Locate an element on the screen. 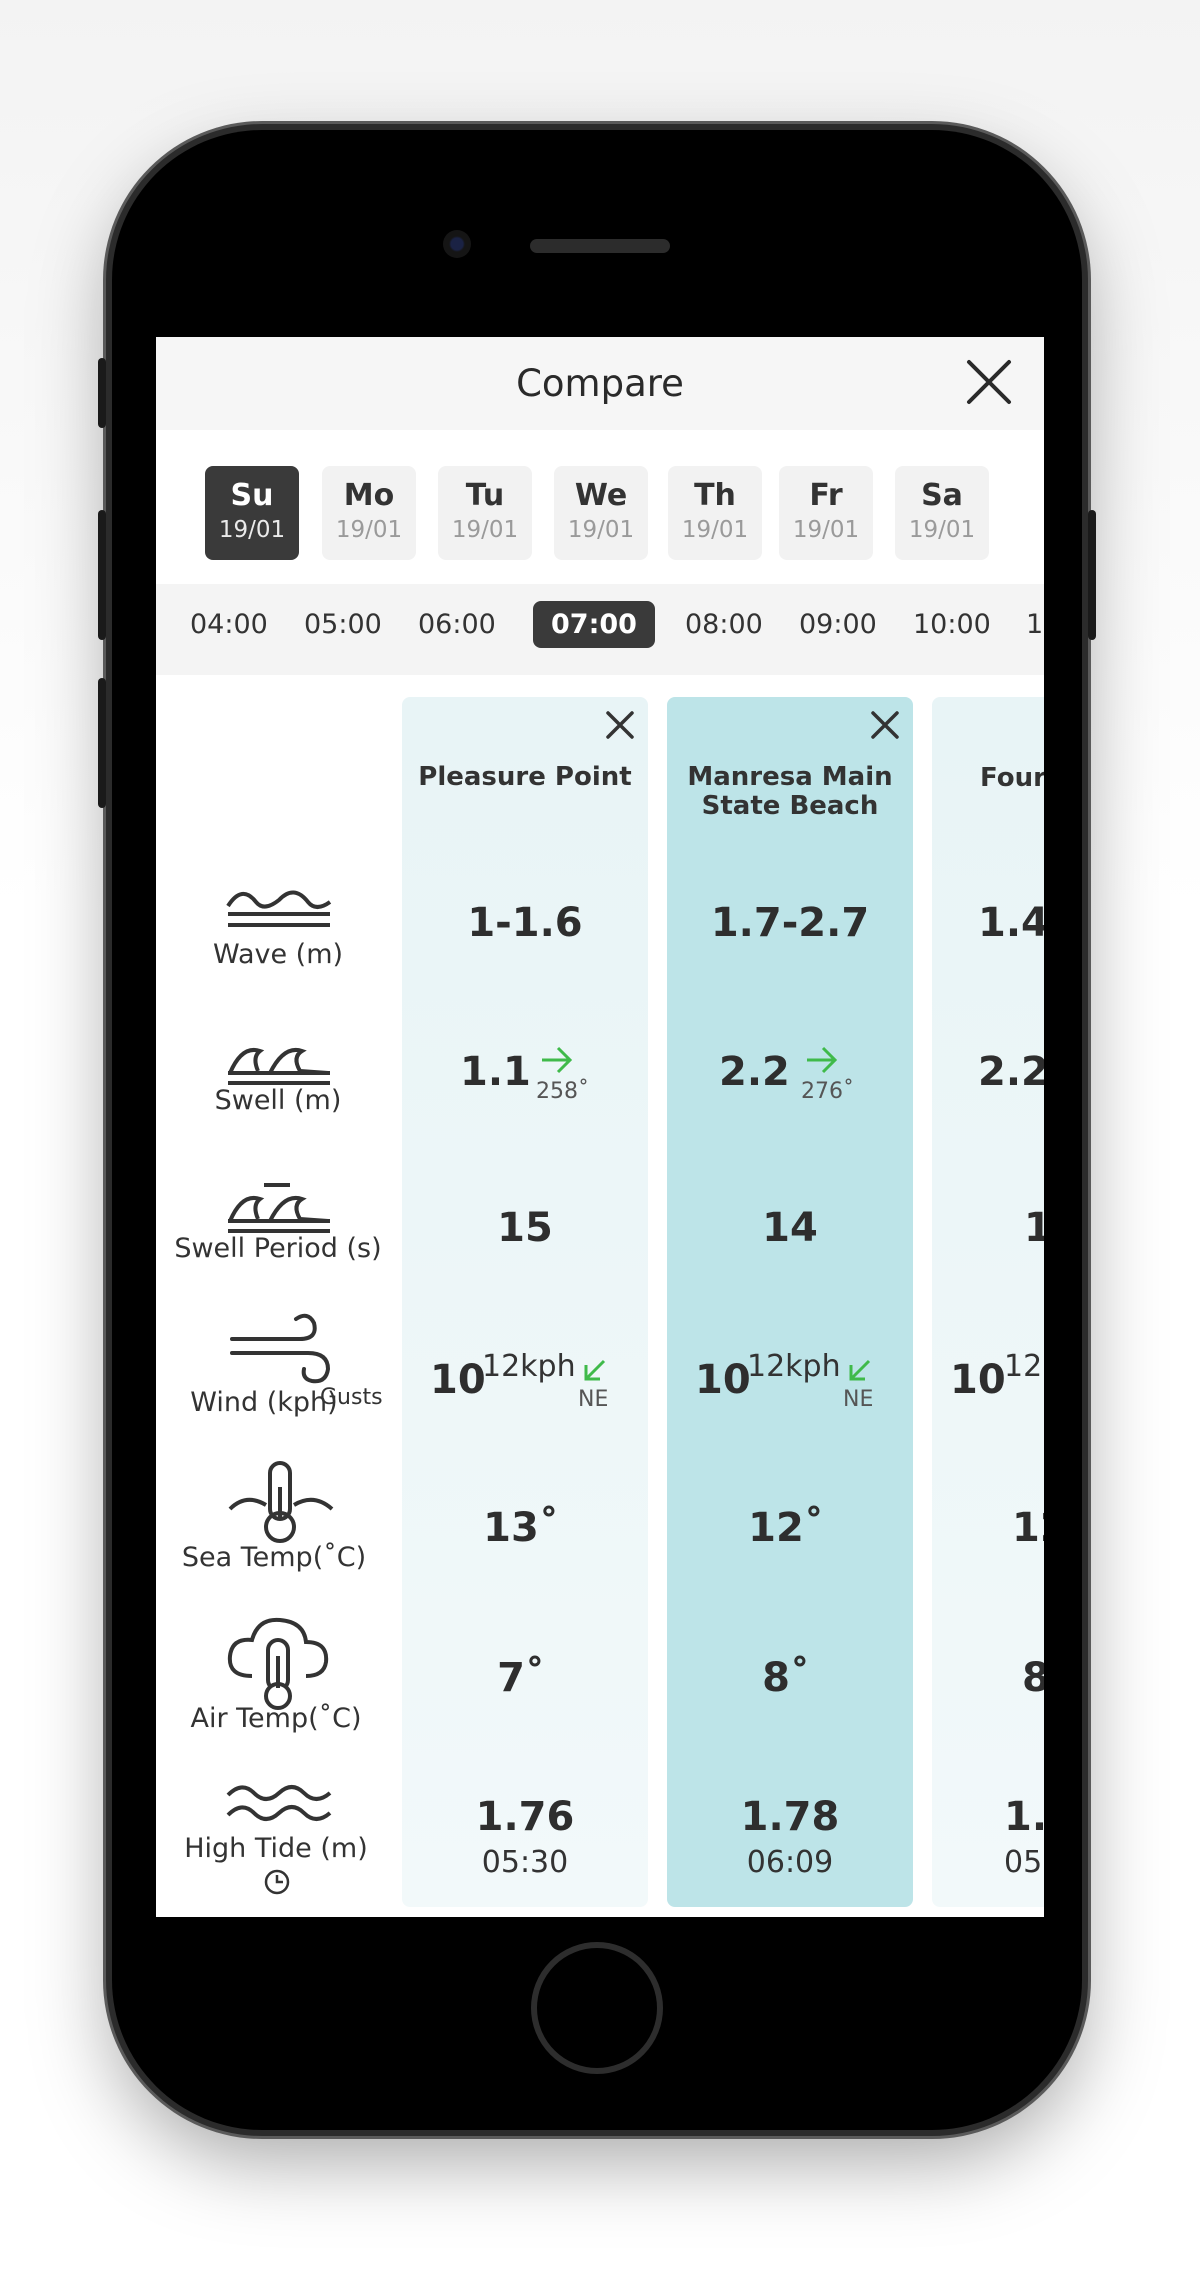 The width and height of the screenshot is (1200, 2284). time-option-selected: 07:00 is located at coordinates (594, 624).